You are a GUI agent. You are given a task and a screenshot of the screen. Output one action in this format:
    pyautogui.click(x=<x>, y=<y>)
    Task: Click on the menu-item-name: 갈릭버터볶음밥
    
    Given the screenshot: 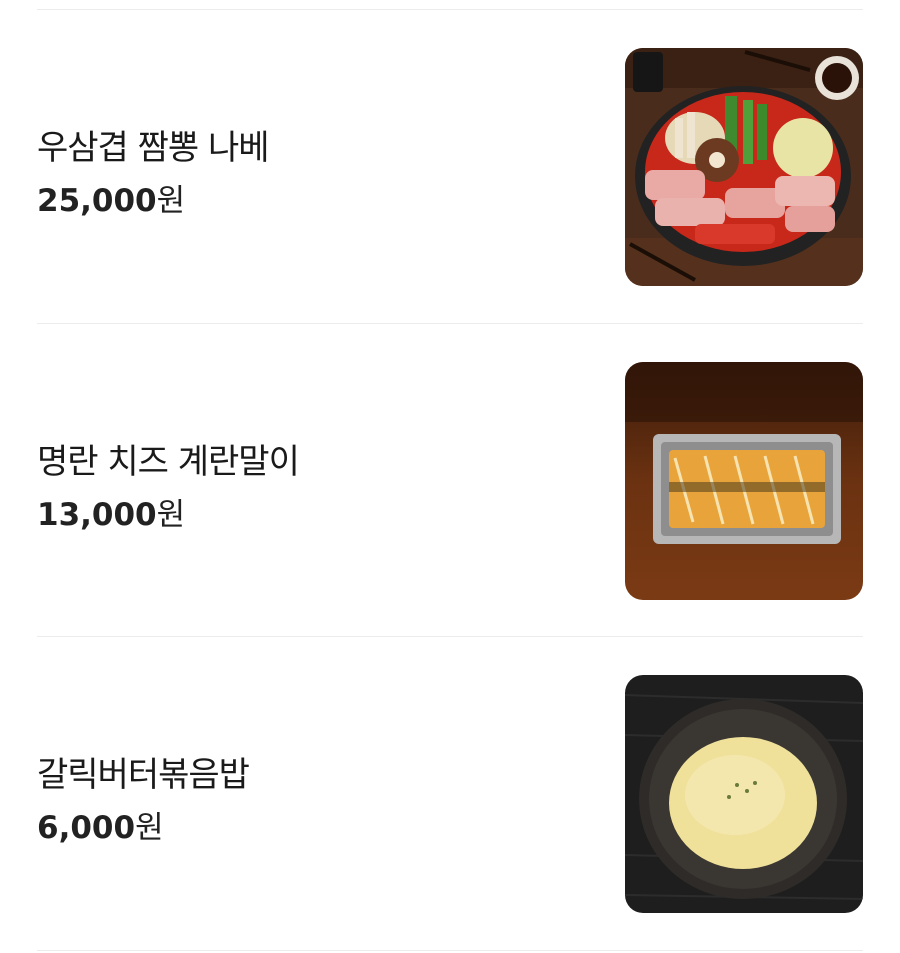 What is the action you would take?
    pyautogui.click(x=143, y=775)
    